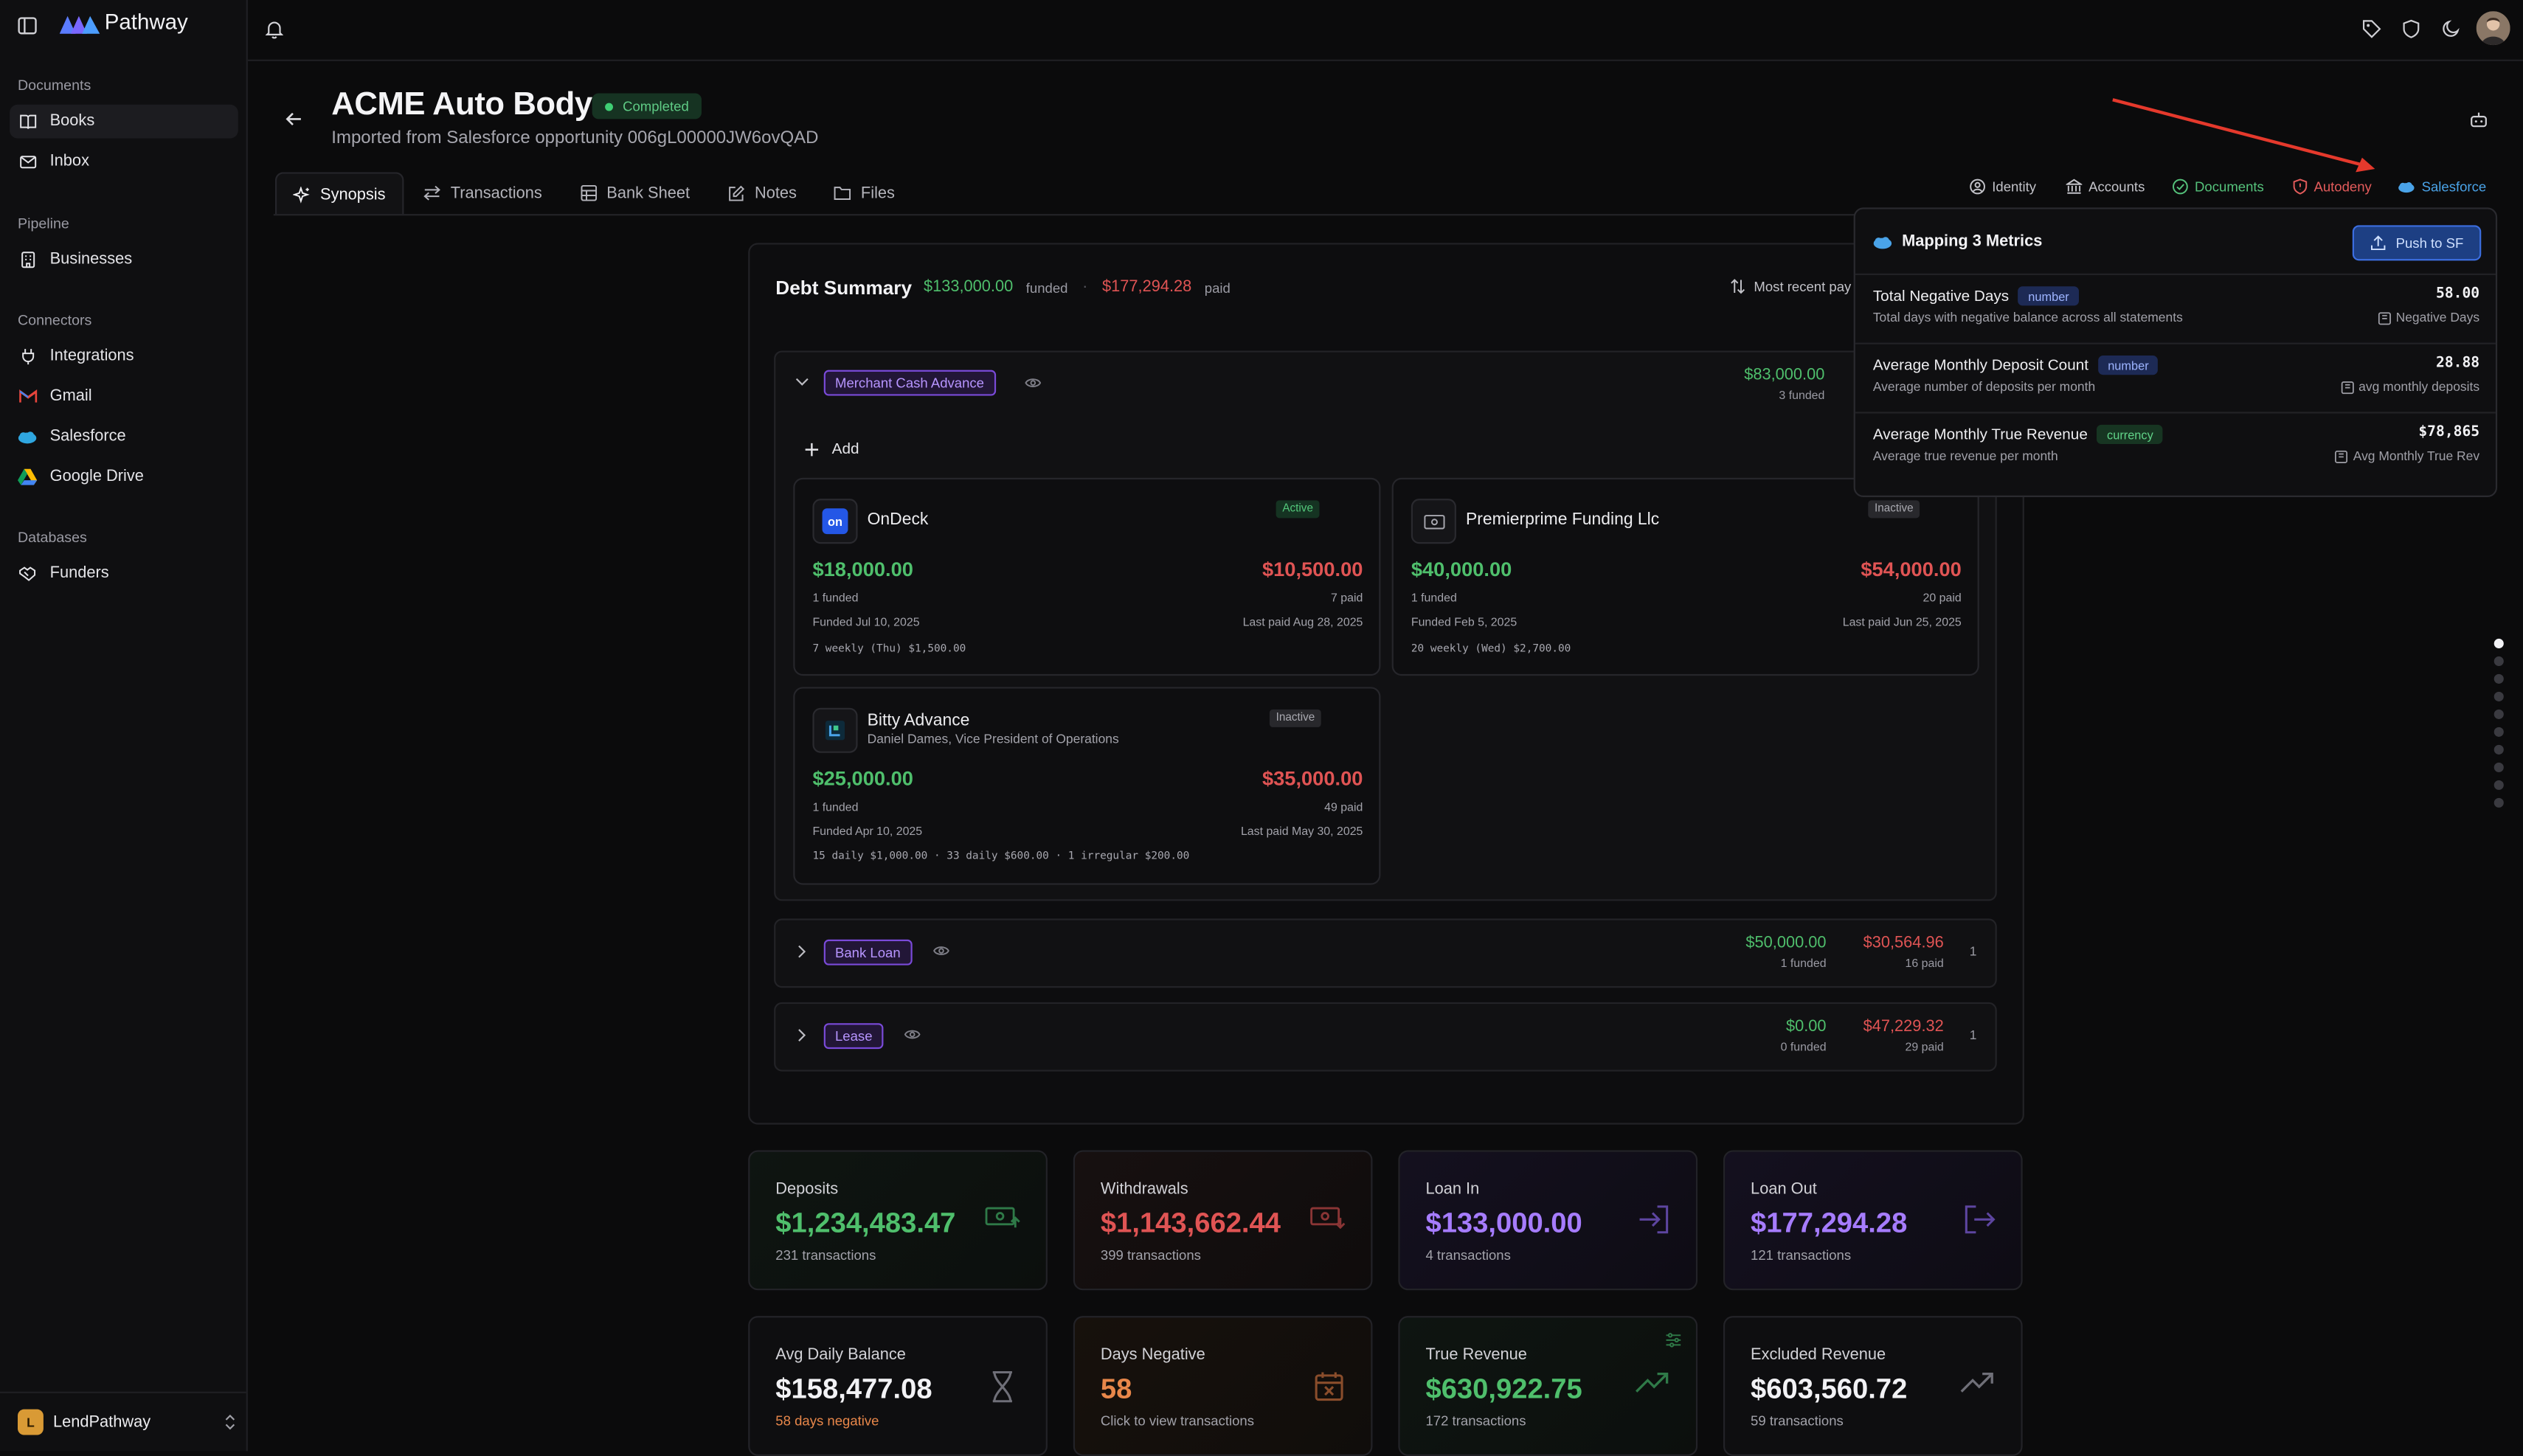 The image size is (2523, 1456). What do you see at coordinates (835, 730) in the screenshot?
I see `bitty-logo` at bounding box center [835, 730].